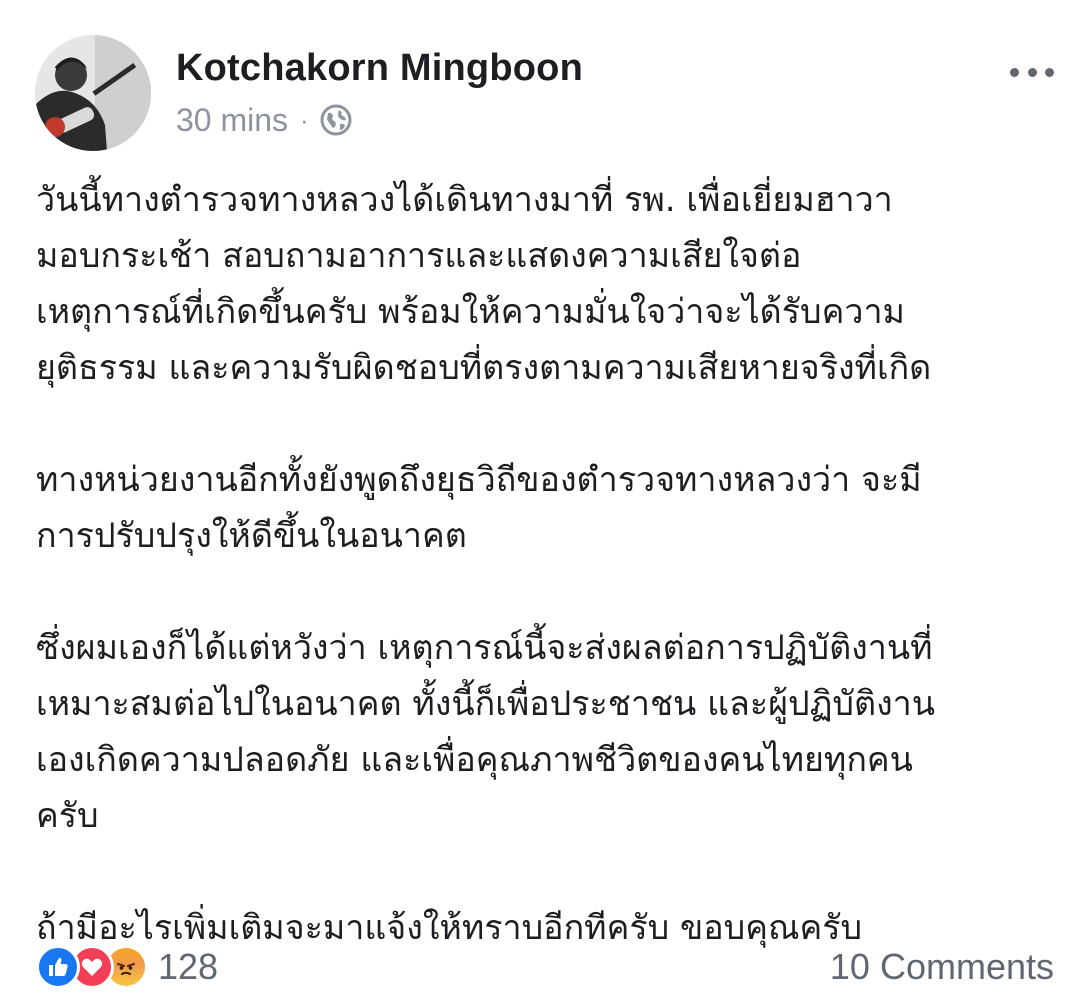 Image resolution: width=1090 pixels, height=1003 pixels. I want to click on author-avatar, so click(93, 93).